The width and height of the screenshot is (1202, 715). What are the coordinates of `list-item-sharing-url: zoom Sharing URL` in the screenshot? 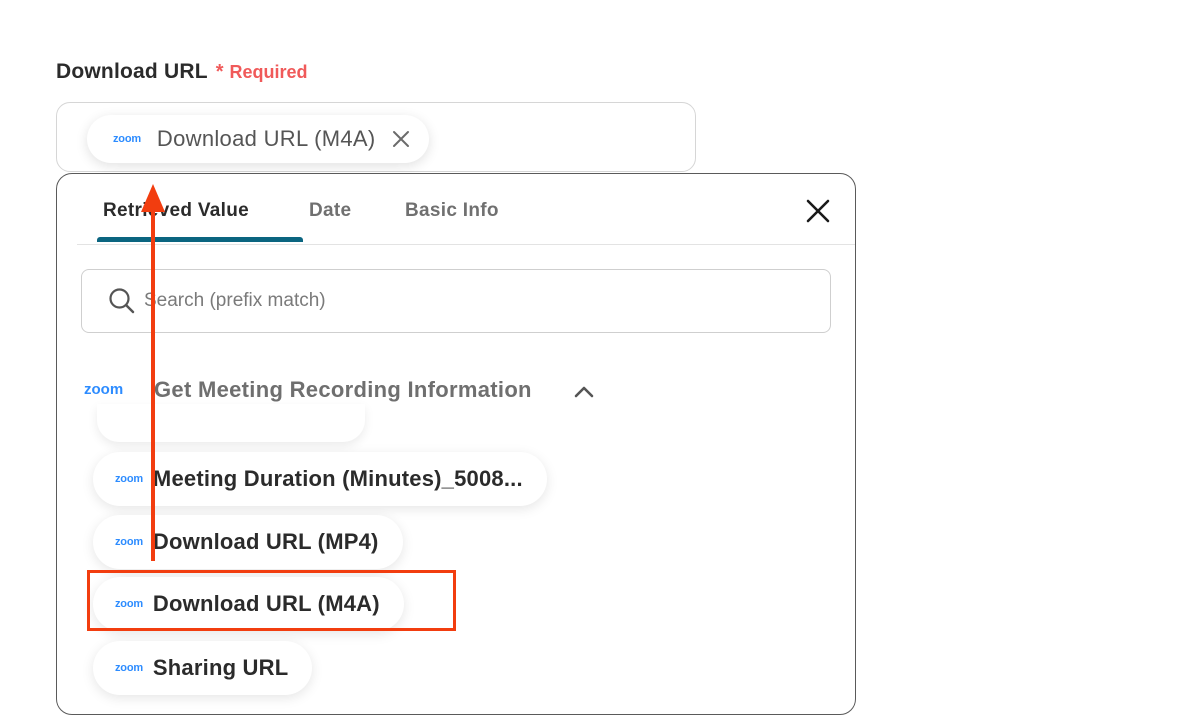 It's located at (203, 668).